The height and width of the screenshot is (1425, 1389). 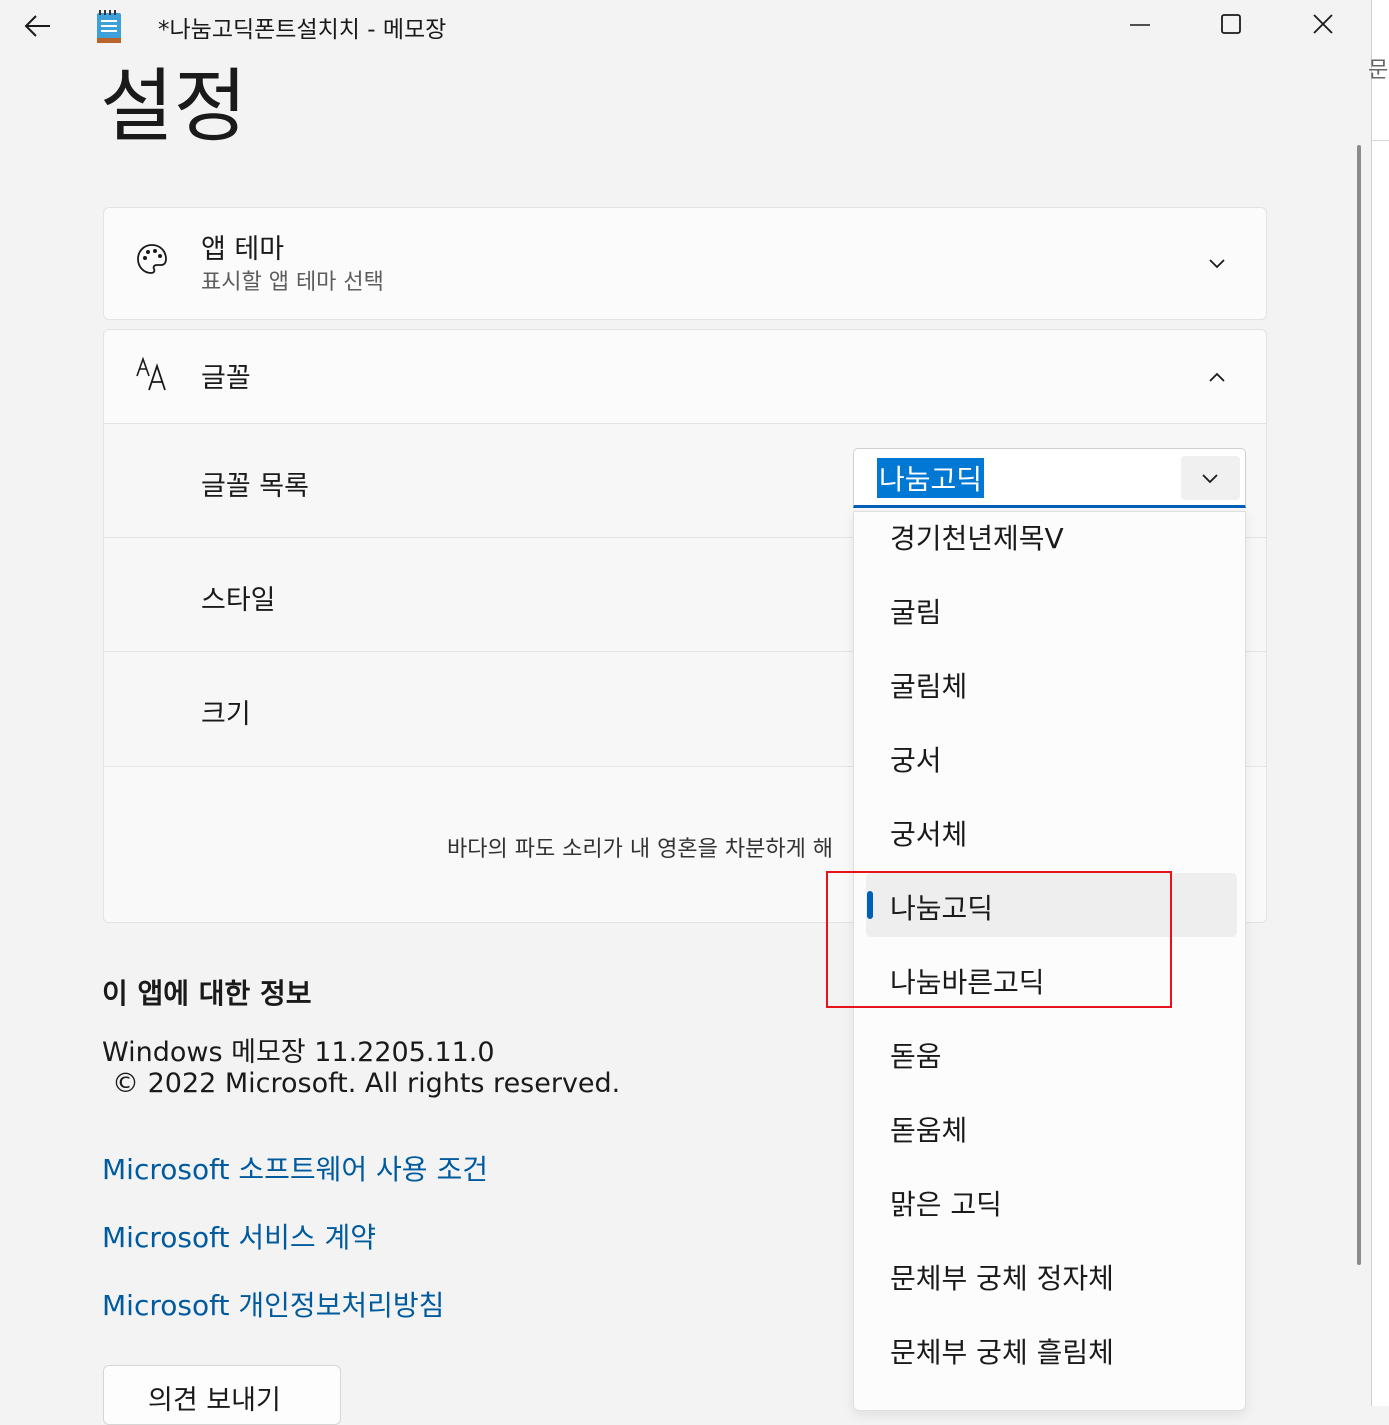 What do you see at coordinates (685, 26) in the screenshot?
I see `title-bar: *나눔고딕폰트설치치 - 메모장` at bounding box center [685, 26].